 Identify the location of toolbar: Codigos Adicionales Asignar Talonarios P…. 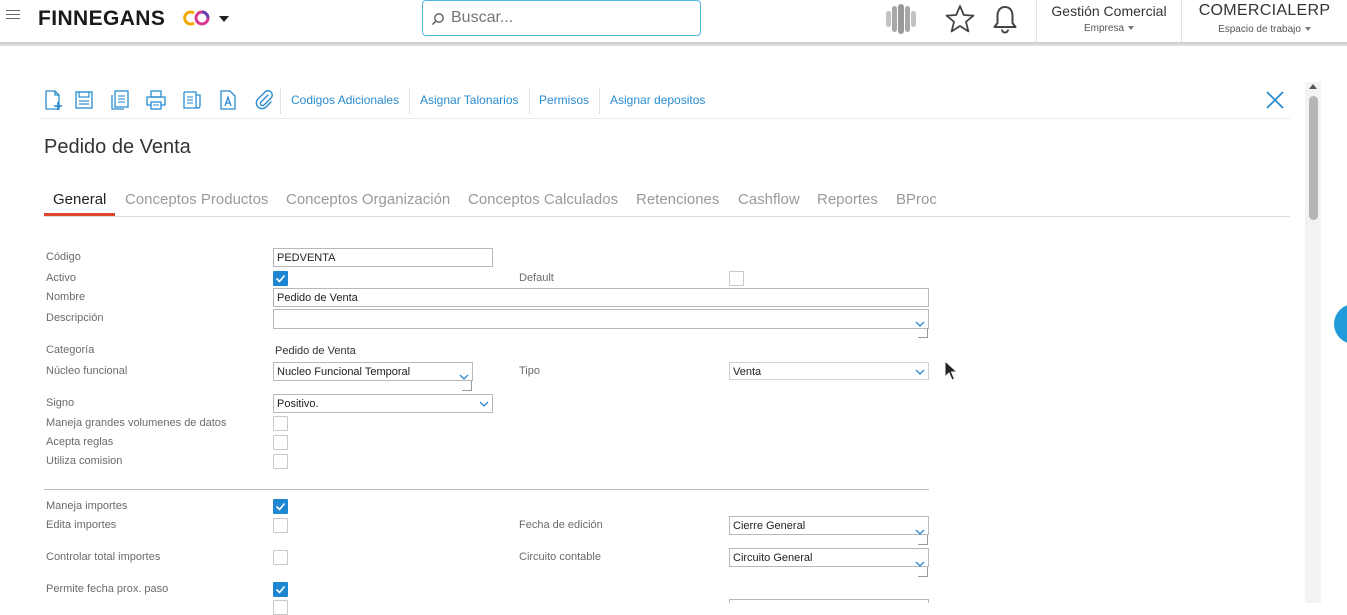
(665, 101).